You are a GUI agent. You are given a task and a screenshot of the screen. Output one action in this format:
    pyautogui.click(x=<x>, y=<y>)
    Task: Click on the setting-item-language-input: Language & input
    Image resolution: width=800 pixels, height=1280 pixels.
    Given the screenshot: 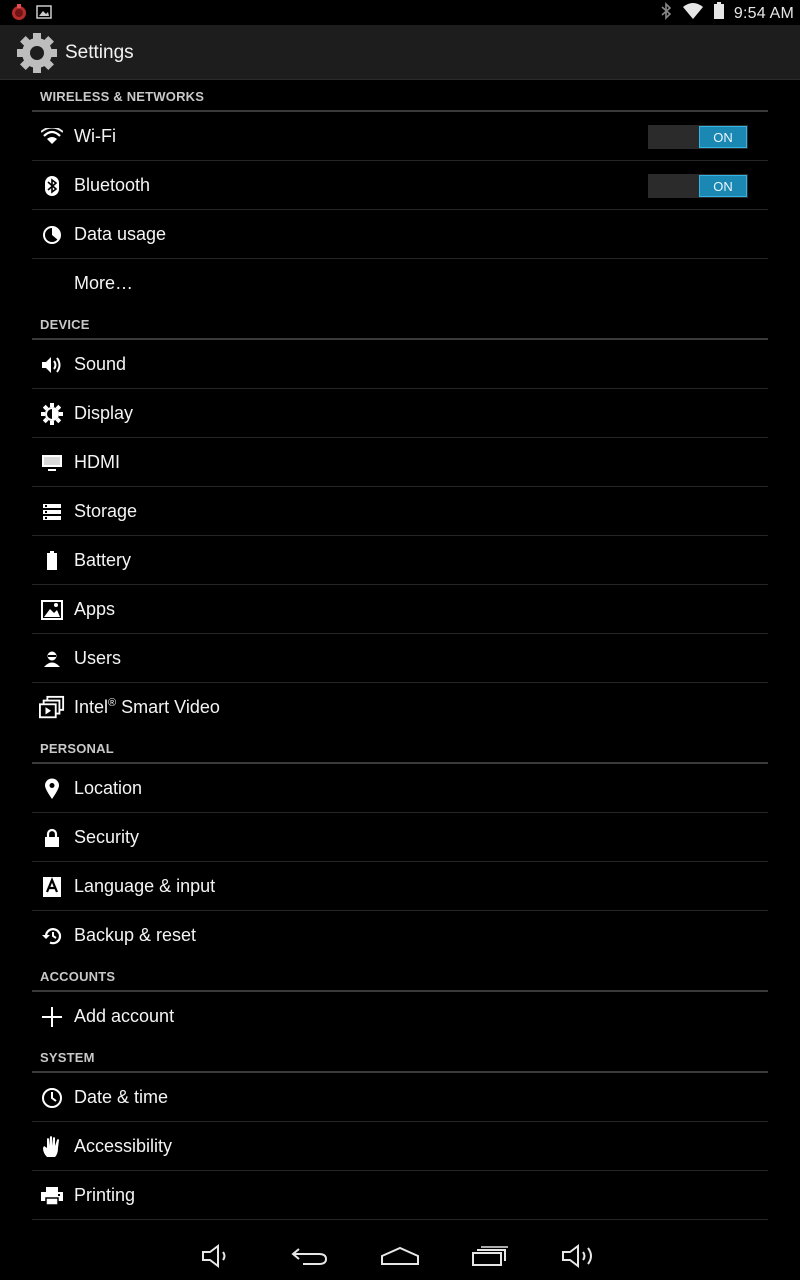 What is the action you would take?
    pyautogui.click(x=400, y=886)
    